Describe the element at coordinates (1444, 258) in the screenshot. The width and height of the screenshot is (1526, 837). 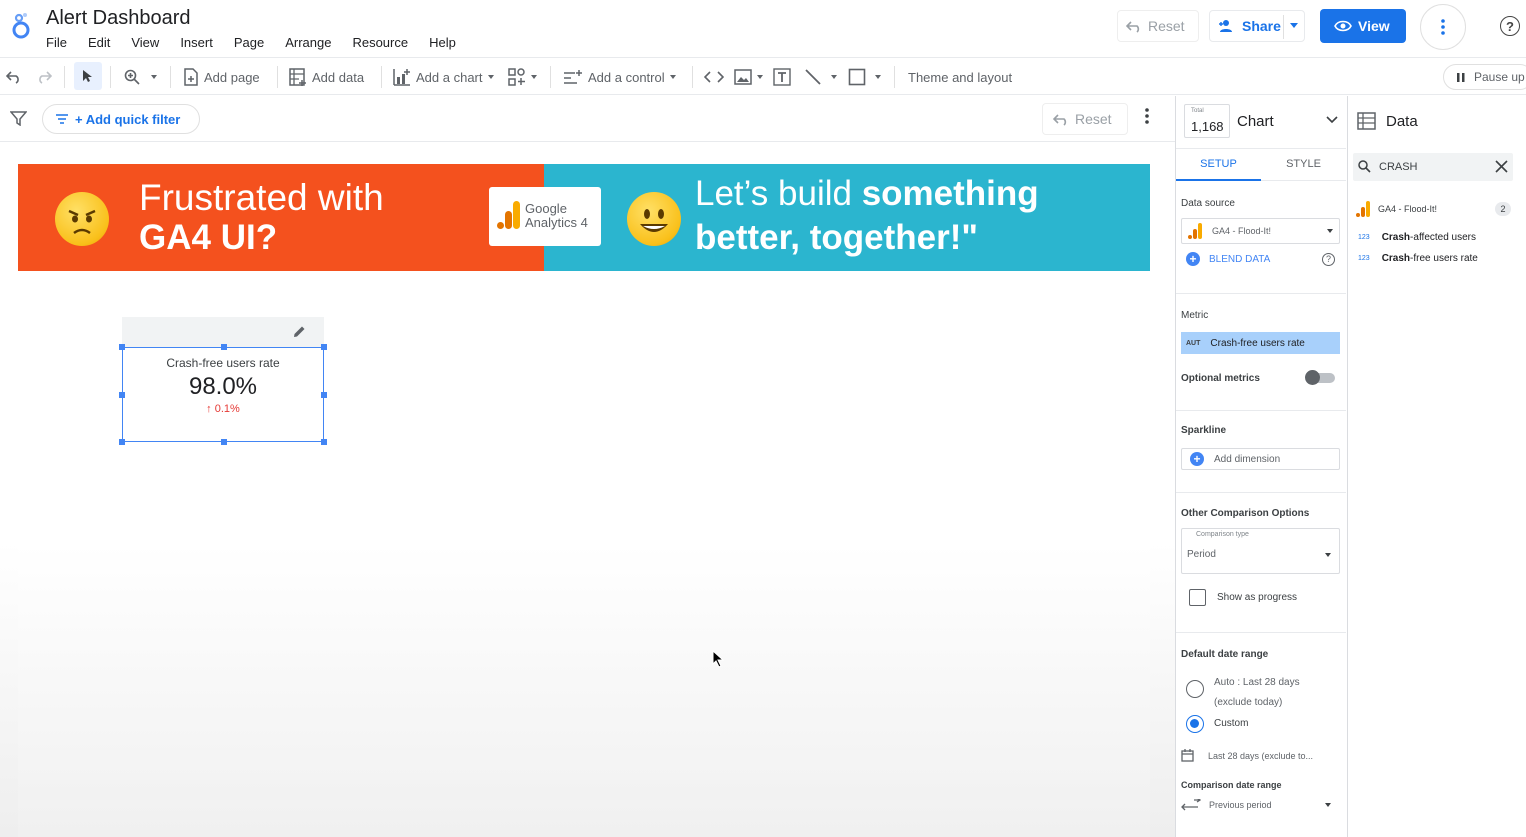
I see `field-label-rest: -free users rate` at that location.